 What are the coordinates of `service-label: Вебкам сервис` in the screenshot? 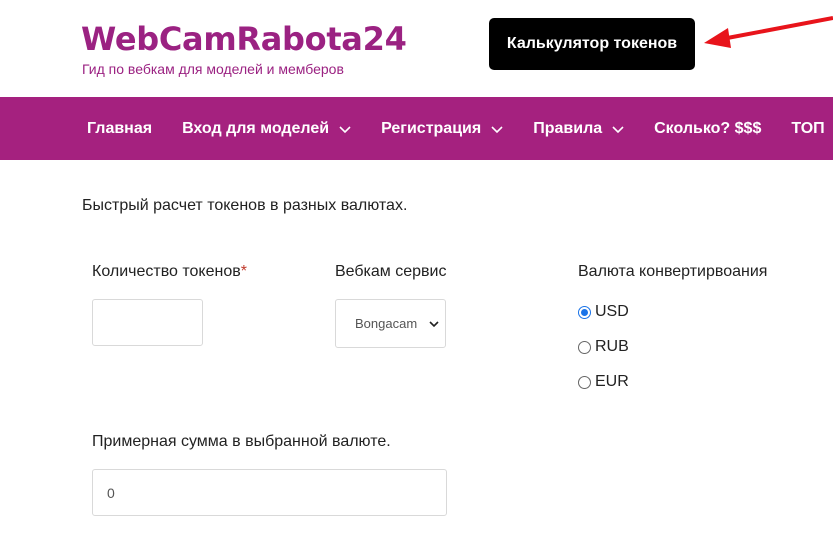 It's located at (391, 271).